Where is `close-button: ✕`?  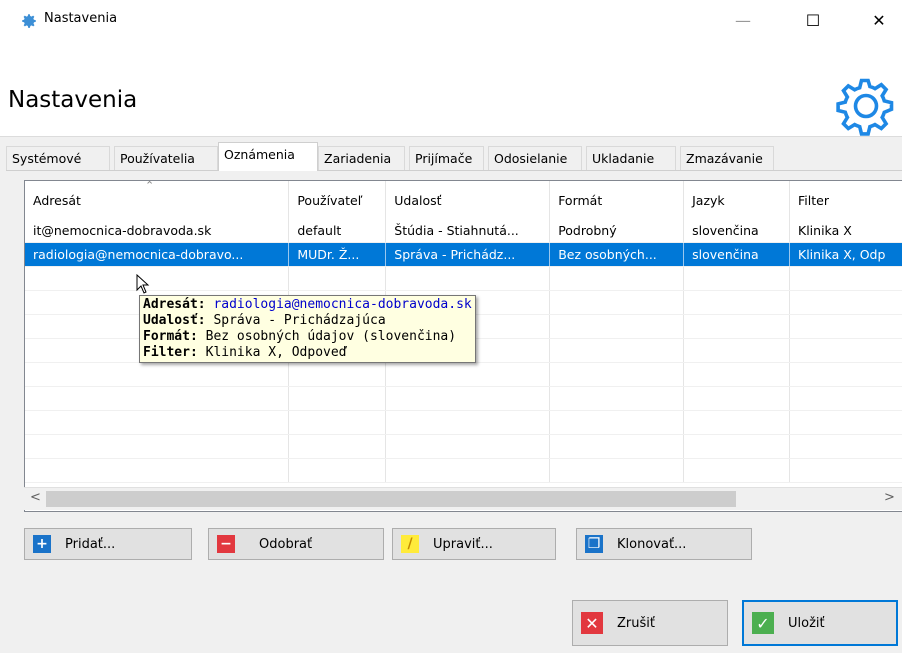 close-button: ✕ is located at coordinates (879, 20).